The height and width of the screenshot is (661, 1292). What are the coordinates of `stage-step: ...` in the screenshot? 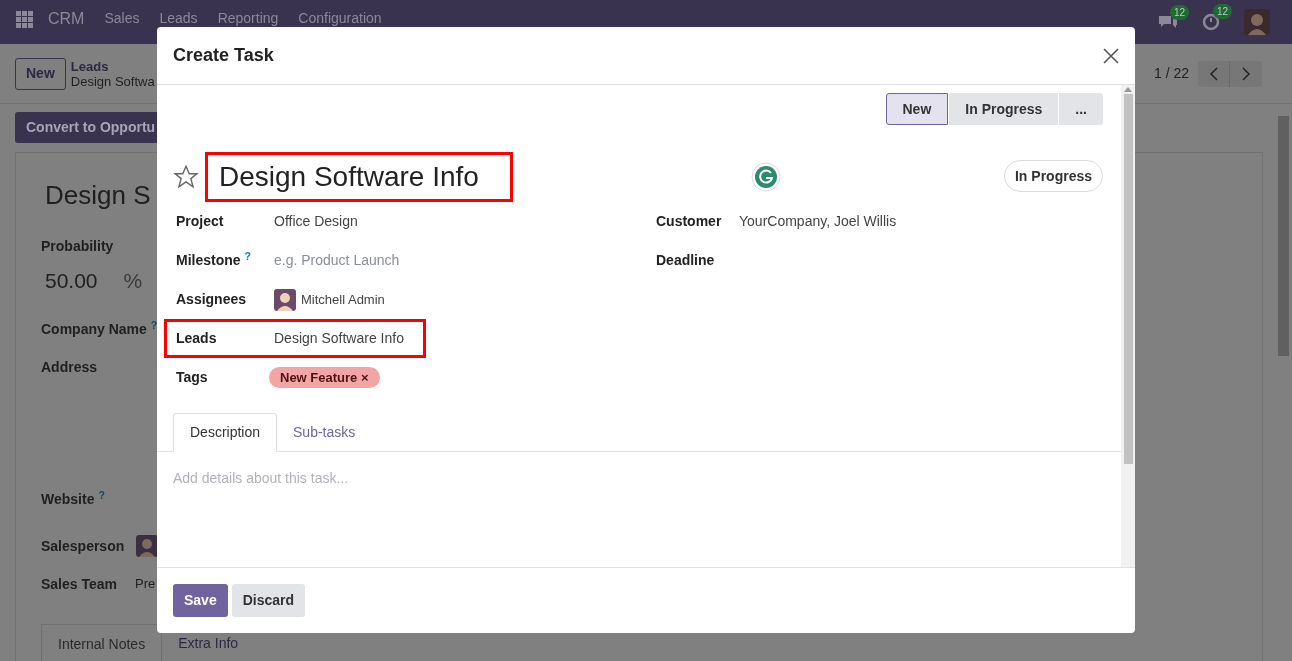 It's located at (1080, 109).